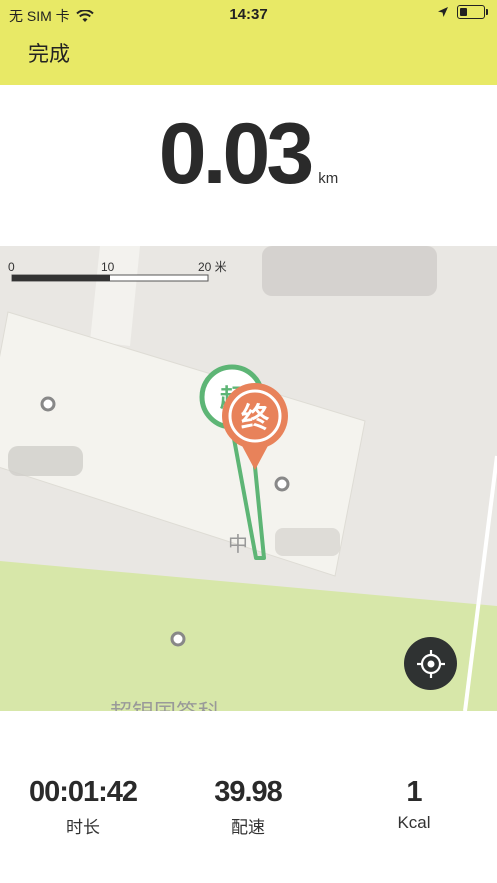  I want to click on distance-value: 0.03, so click(236, 154).